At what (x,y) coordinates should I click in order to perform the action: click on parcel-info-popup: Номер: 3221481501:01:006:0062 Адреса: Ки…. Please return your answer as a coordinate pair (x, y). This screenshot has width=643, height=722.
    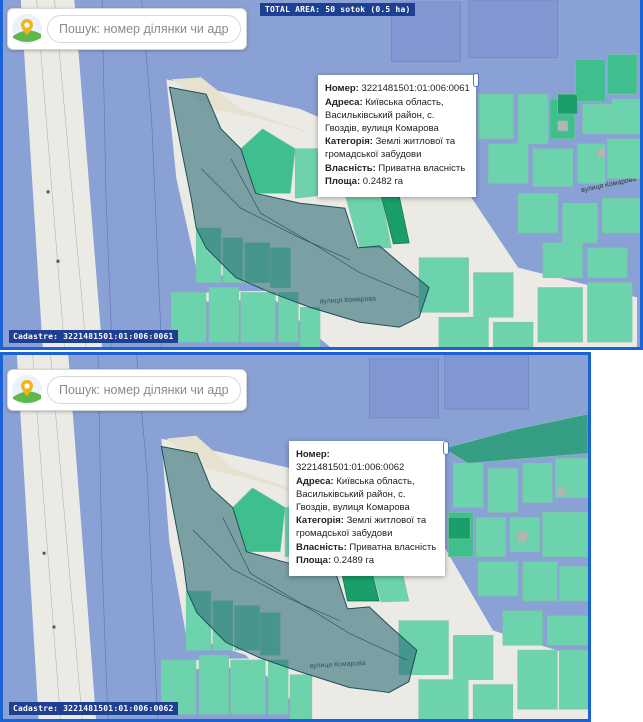
    Looking at the image, I should click on (367, 508).